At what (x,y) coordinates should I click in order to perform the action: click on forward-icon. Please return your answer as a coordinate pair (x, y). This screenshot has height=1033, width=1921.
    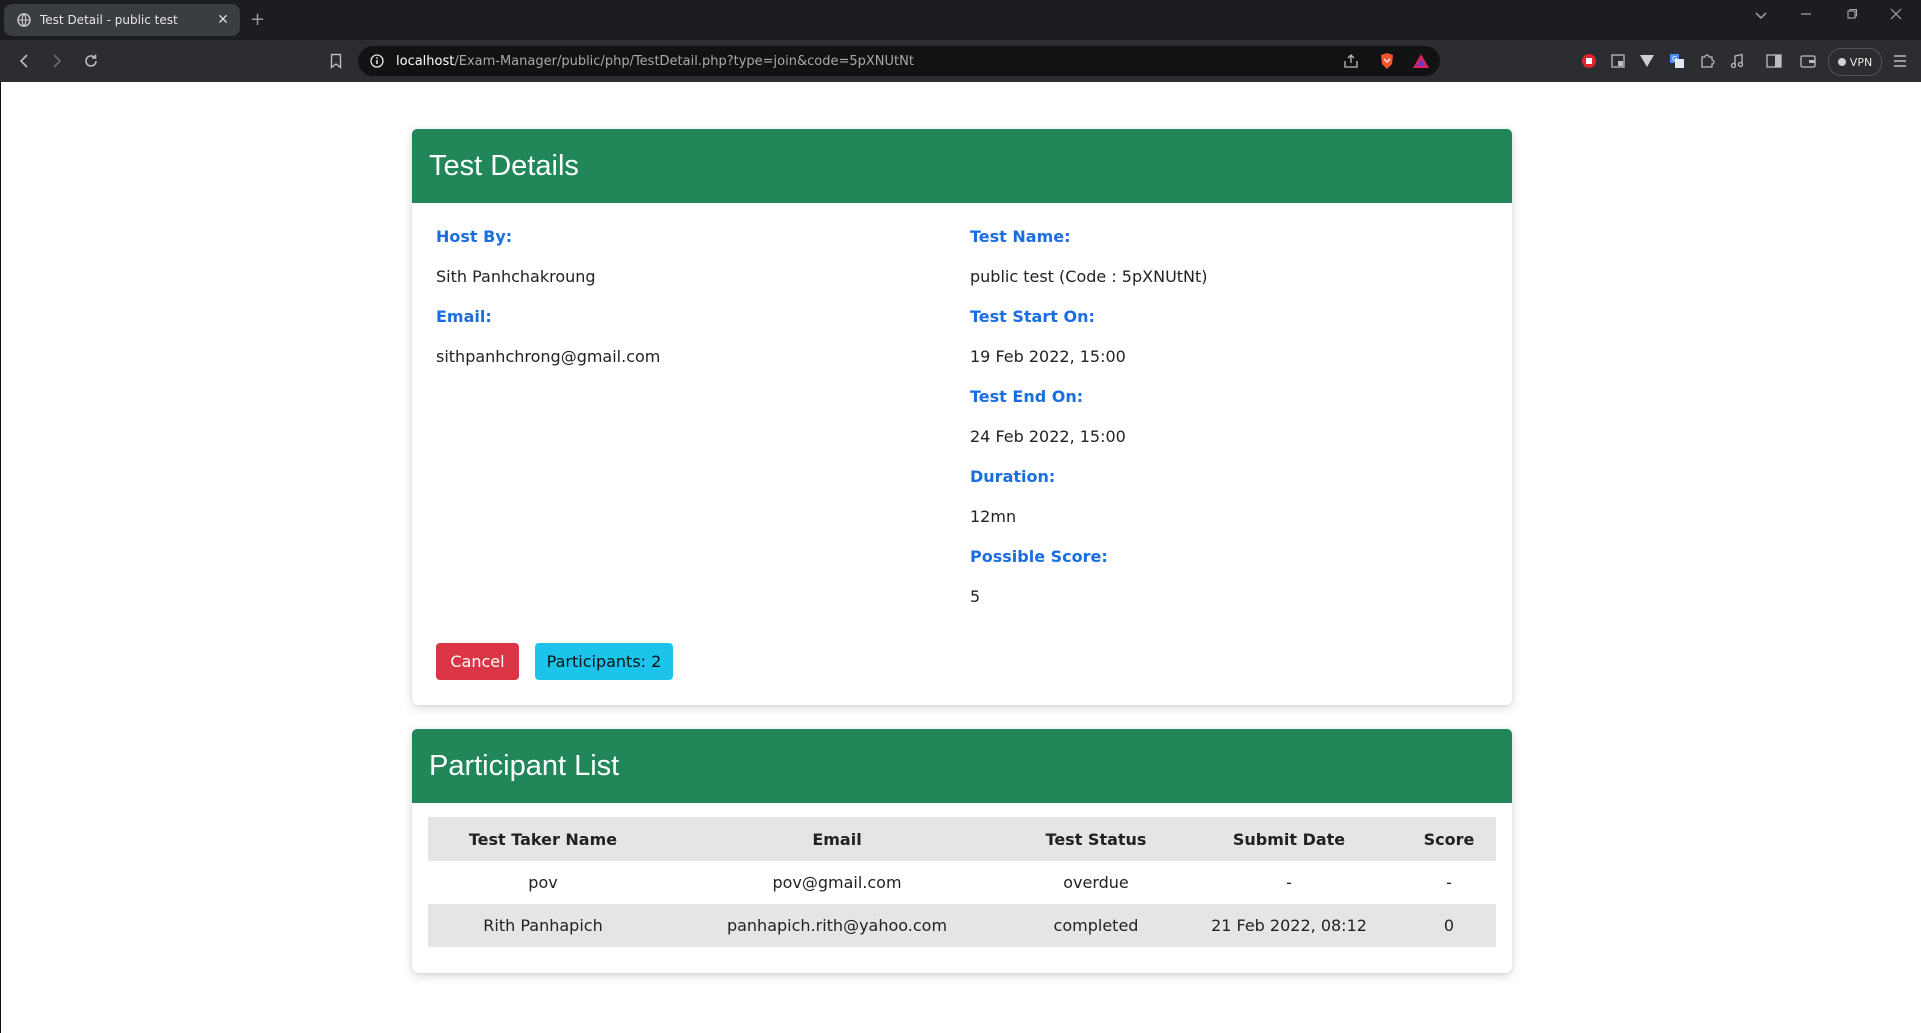
    Looking at the image, I should click on (57, 61).